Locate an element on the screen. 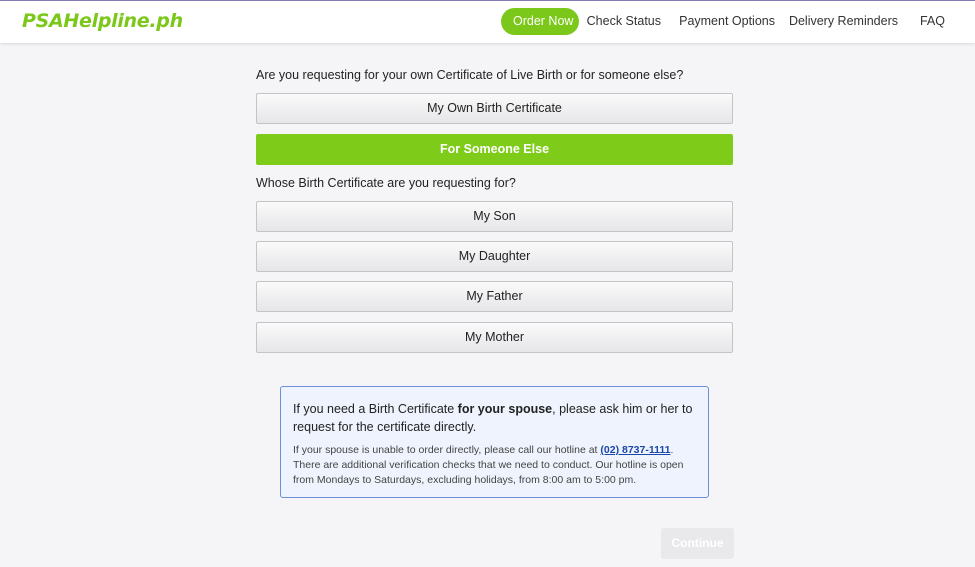  my-son-button: My Son is located at coordinates (494, 216).